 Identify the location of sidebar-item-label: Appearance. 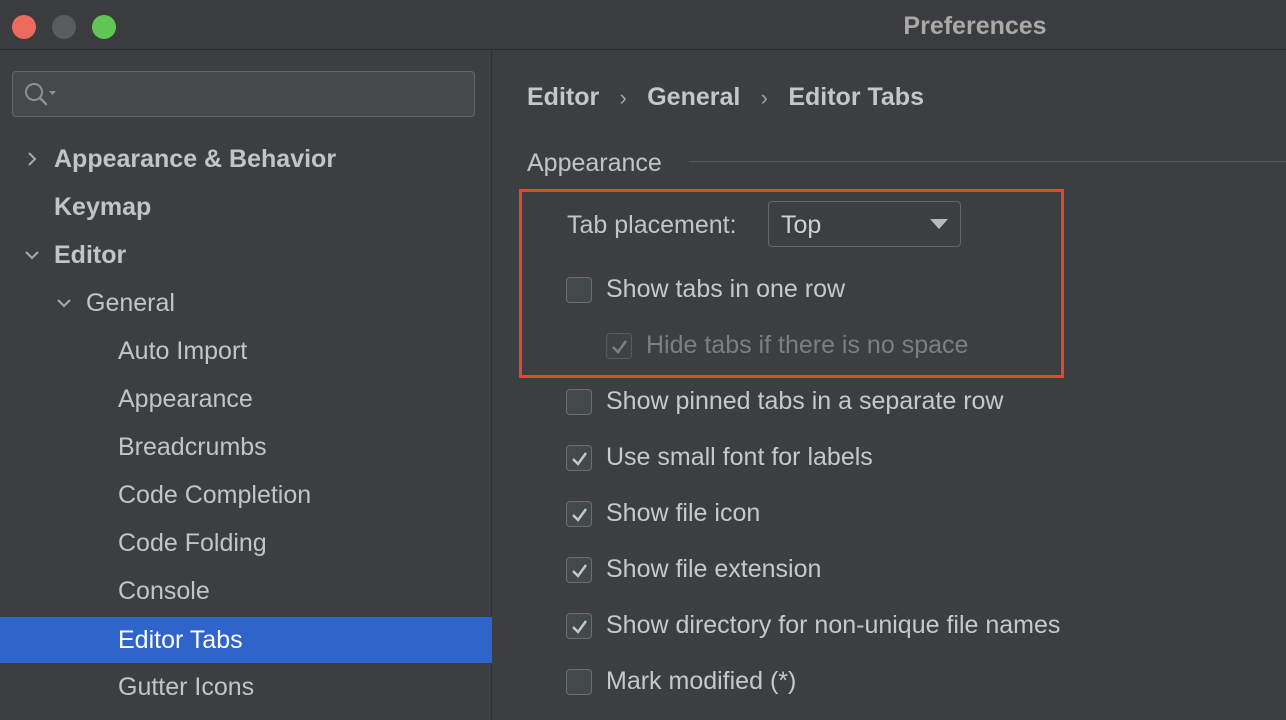
(185, 399).